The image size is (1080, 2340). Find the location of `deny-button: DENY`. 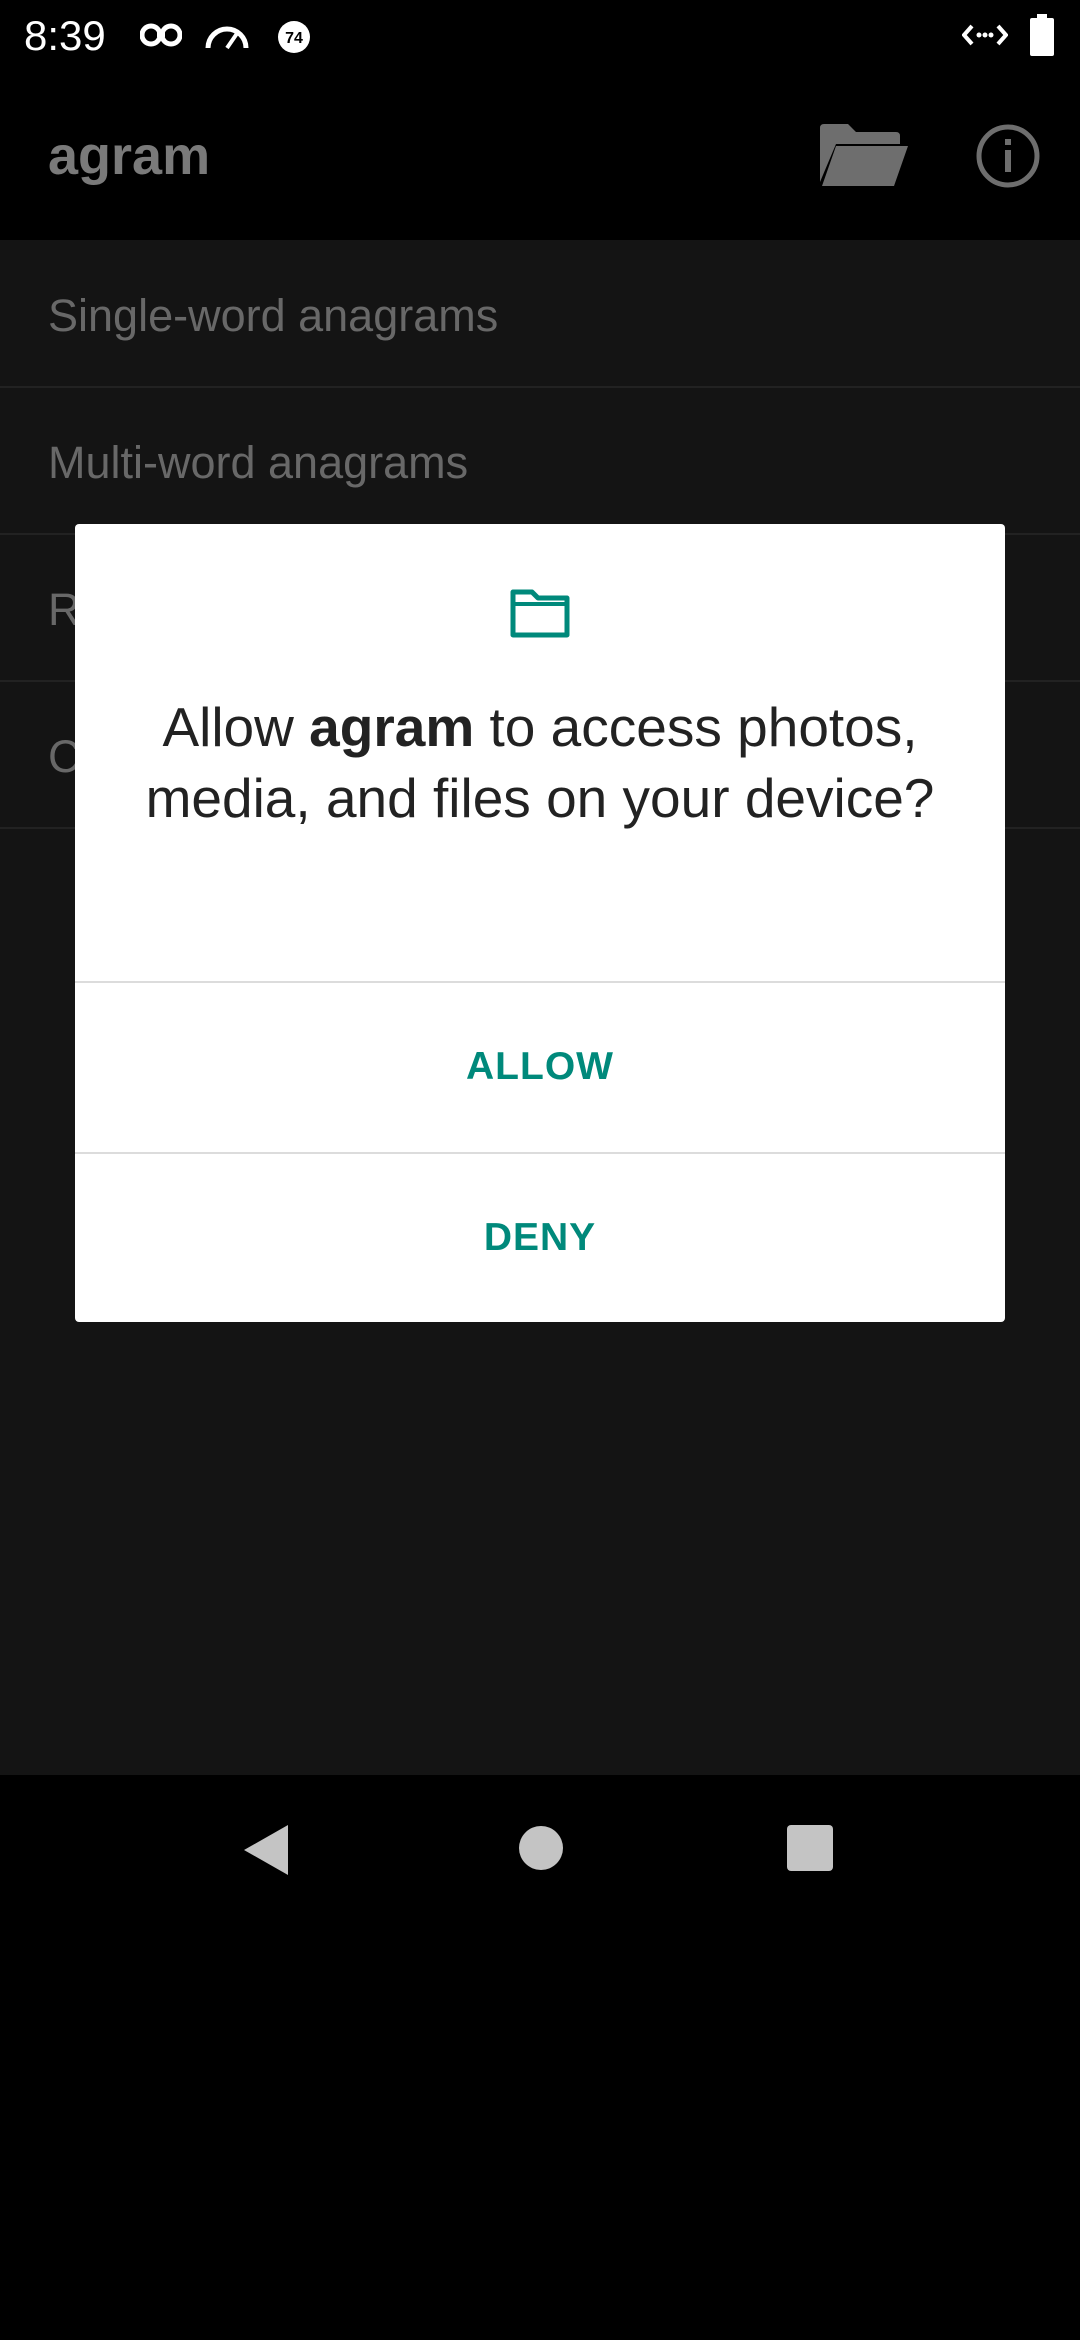

deny-button: DENY is located at coordinates (540, 1238).